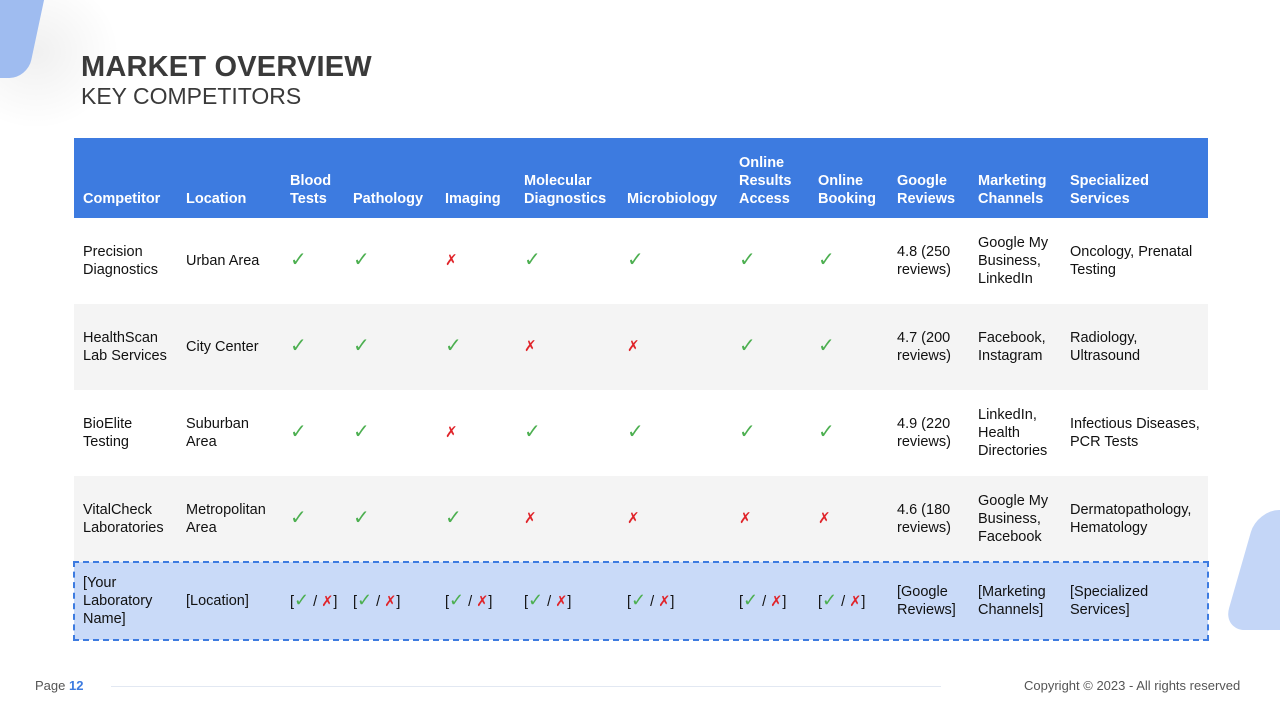  What do you see at coordinates (769, 519) in the screenshot?
I see `cell-online-results: ✗` at bounding box center [769, 519].